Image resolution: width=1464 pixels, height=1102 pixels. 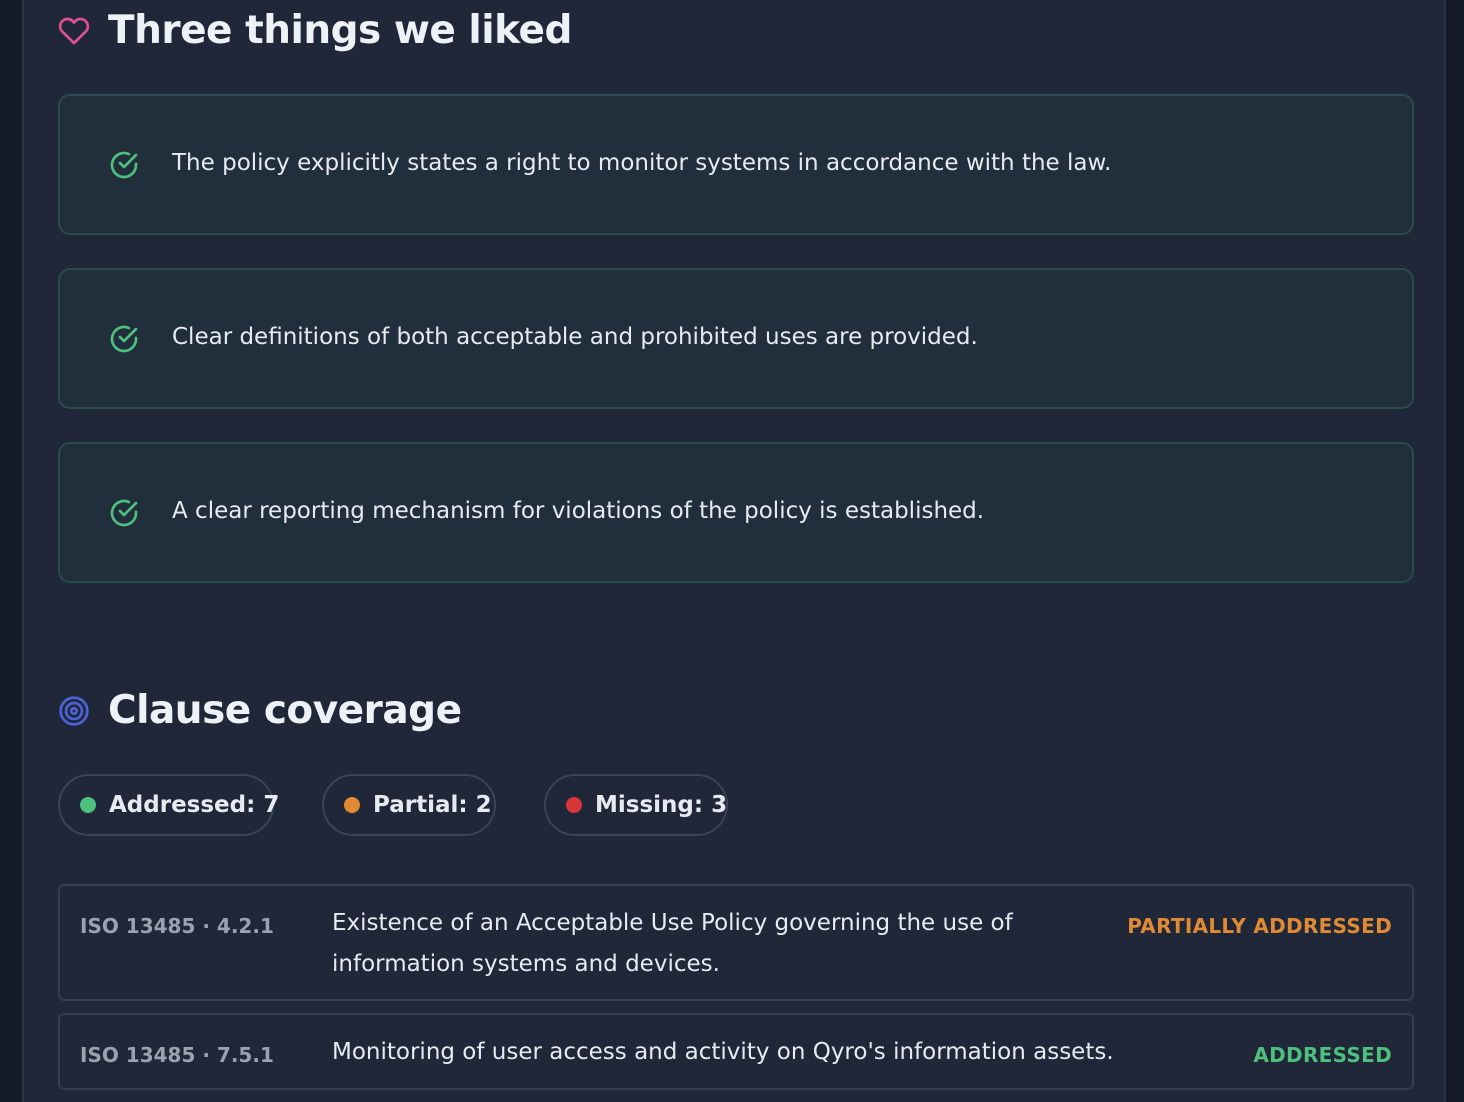 I want to click on partial-filter-pill: Partial: 2, so click(x=409, y=805).